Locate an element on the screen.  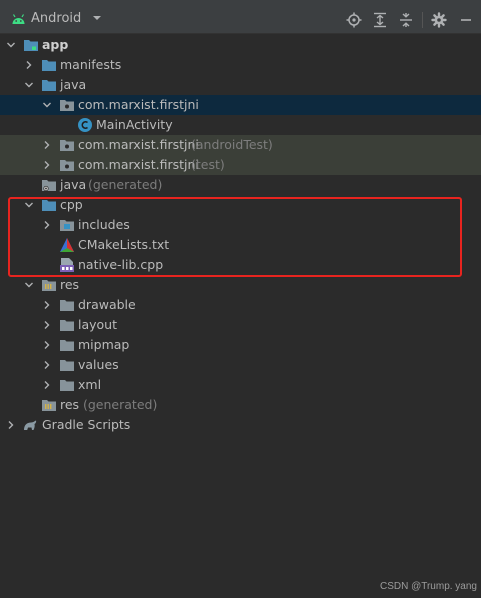
tree-label-xml: xml is located at coordinates (90, 384).